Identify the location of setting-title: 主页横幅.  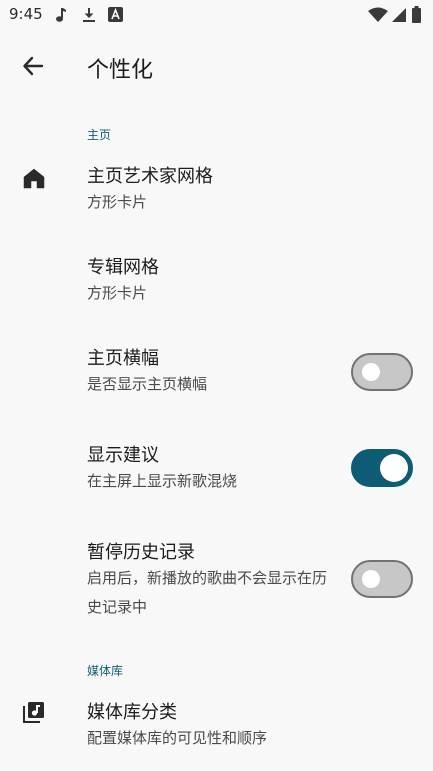
(123, 358).